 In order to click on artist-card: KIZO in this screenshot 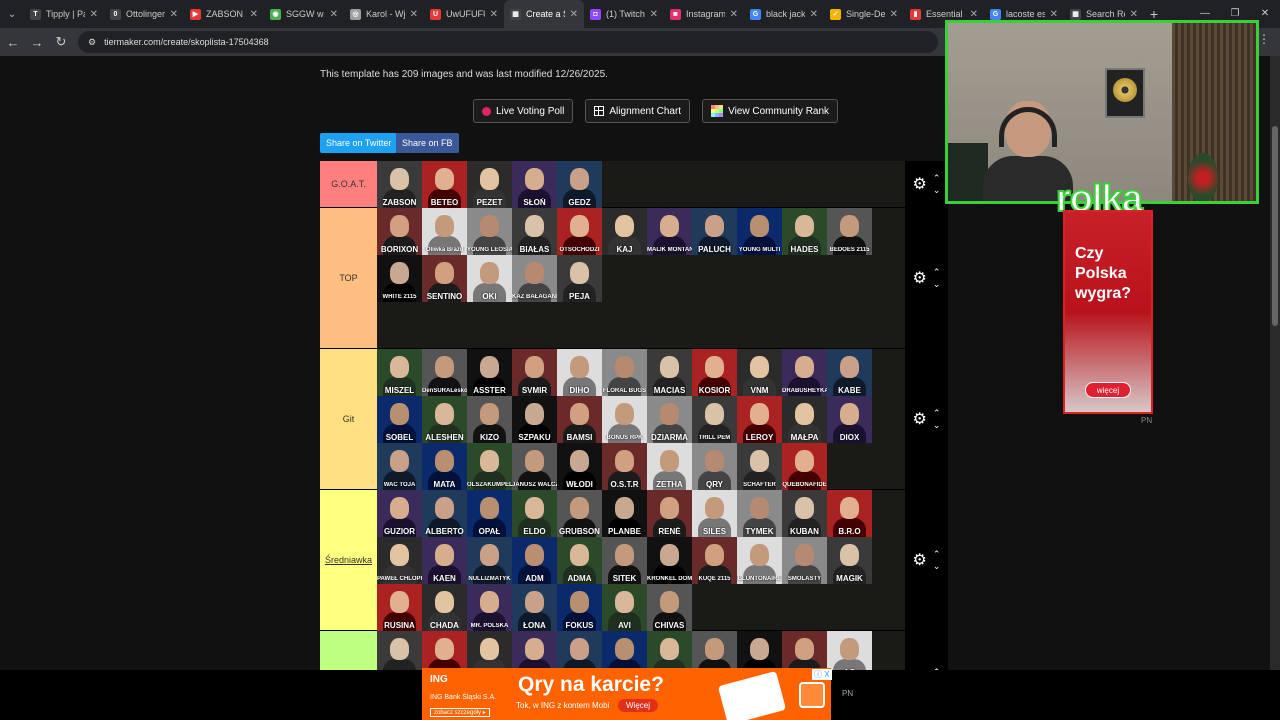, I will do `click(489, 419)`.